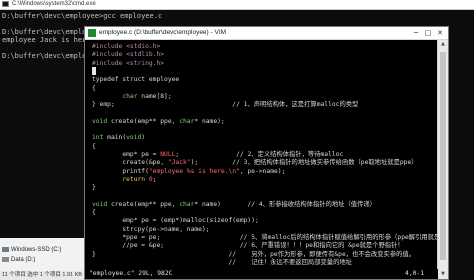  Describe the element at coordinates (128, 55) in the screenshot. I see `code-token: #include <stdlib.h>` at that location.